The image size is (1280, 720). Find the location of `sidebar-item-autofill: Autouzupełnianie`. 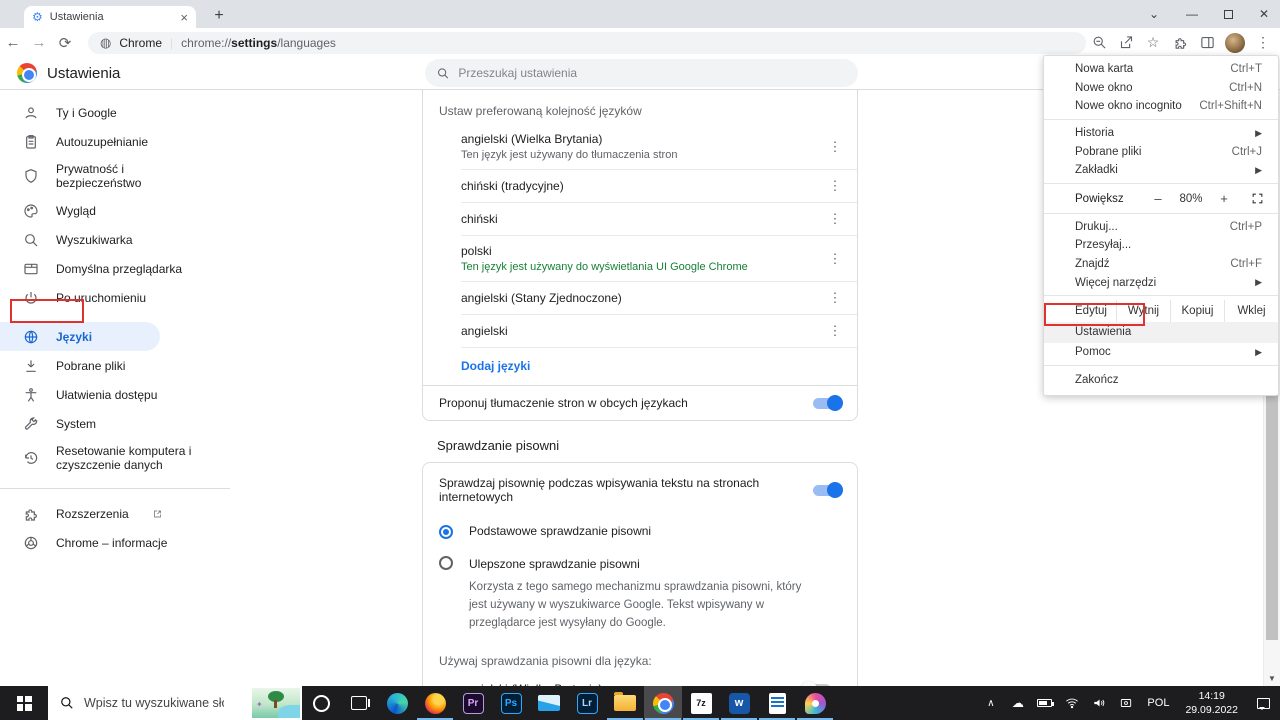

sidebar-item-autofill: Autouzupełnianie is located at coordinates (115, 141).